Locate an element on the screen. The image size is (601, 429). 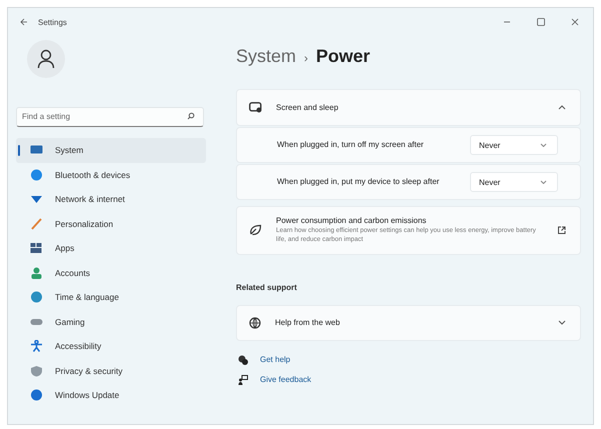
person-icon is located at coordinates (46, 59).